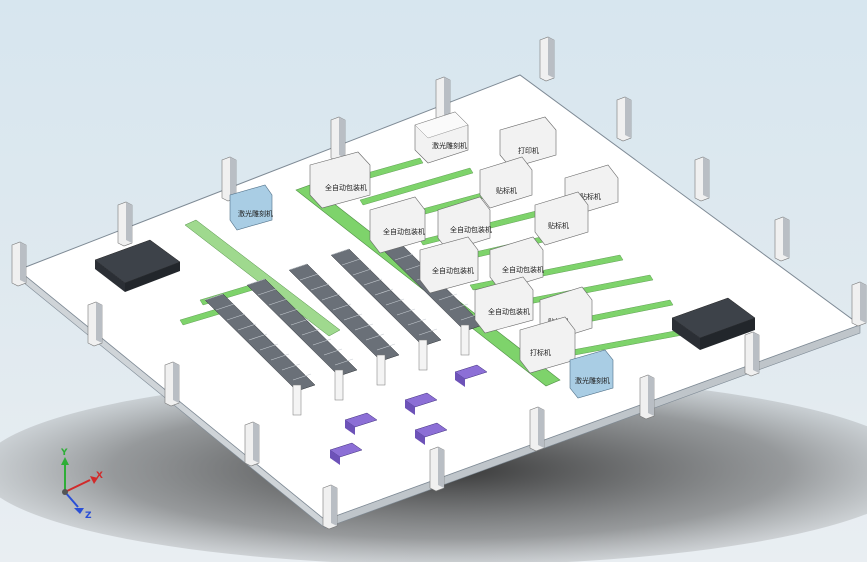 This screenshot has width=867, height=562. What do you see at coordinates (64, 453) in the screenshot?
I see `axis-y-label: Y` at bounding box center [64, 453].